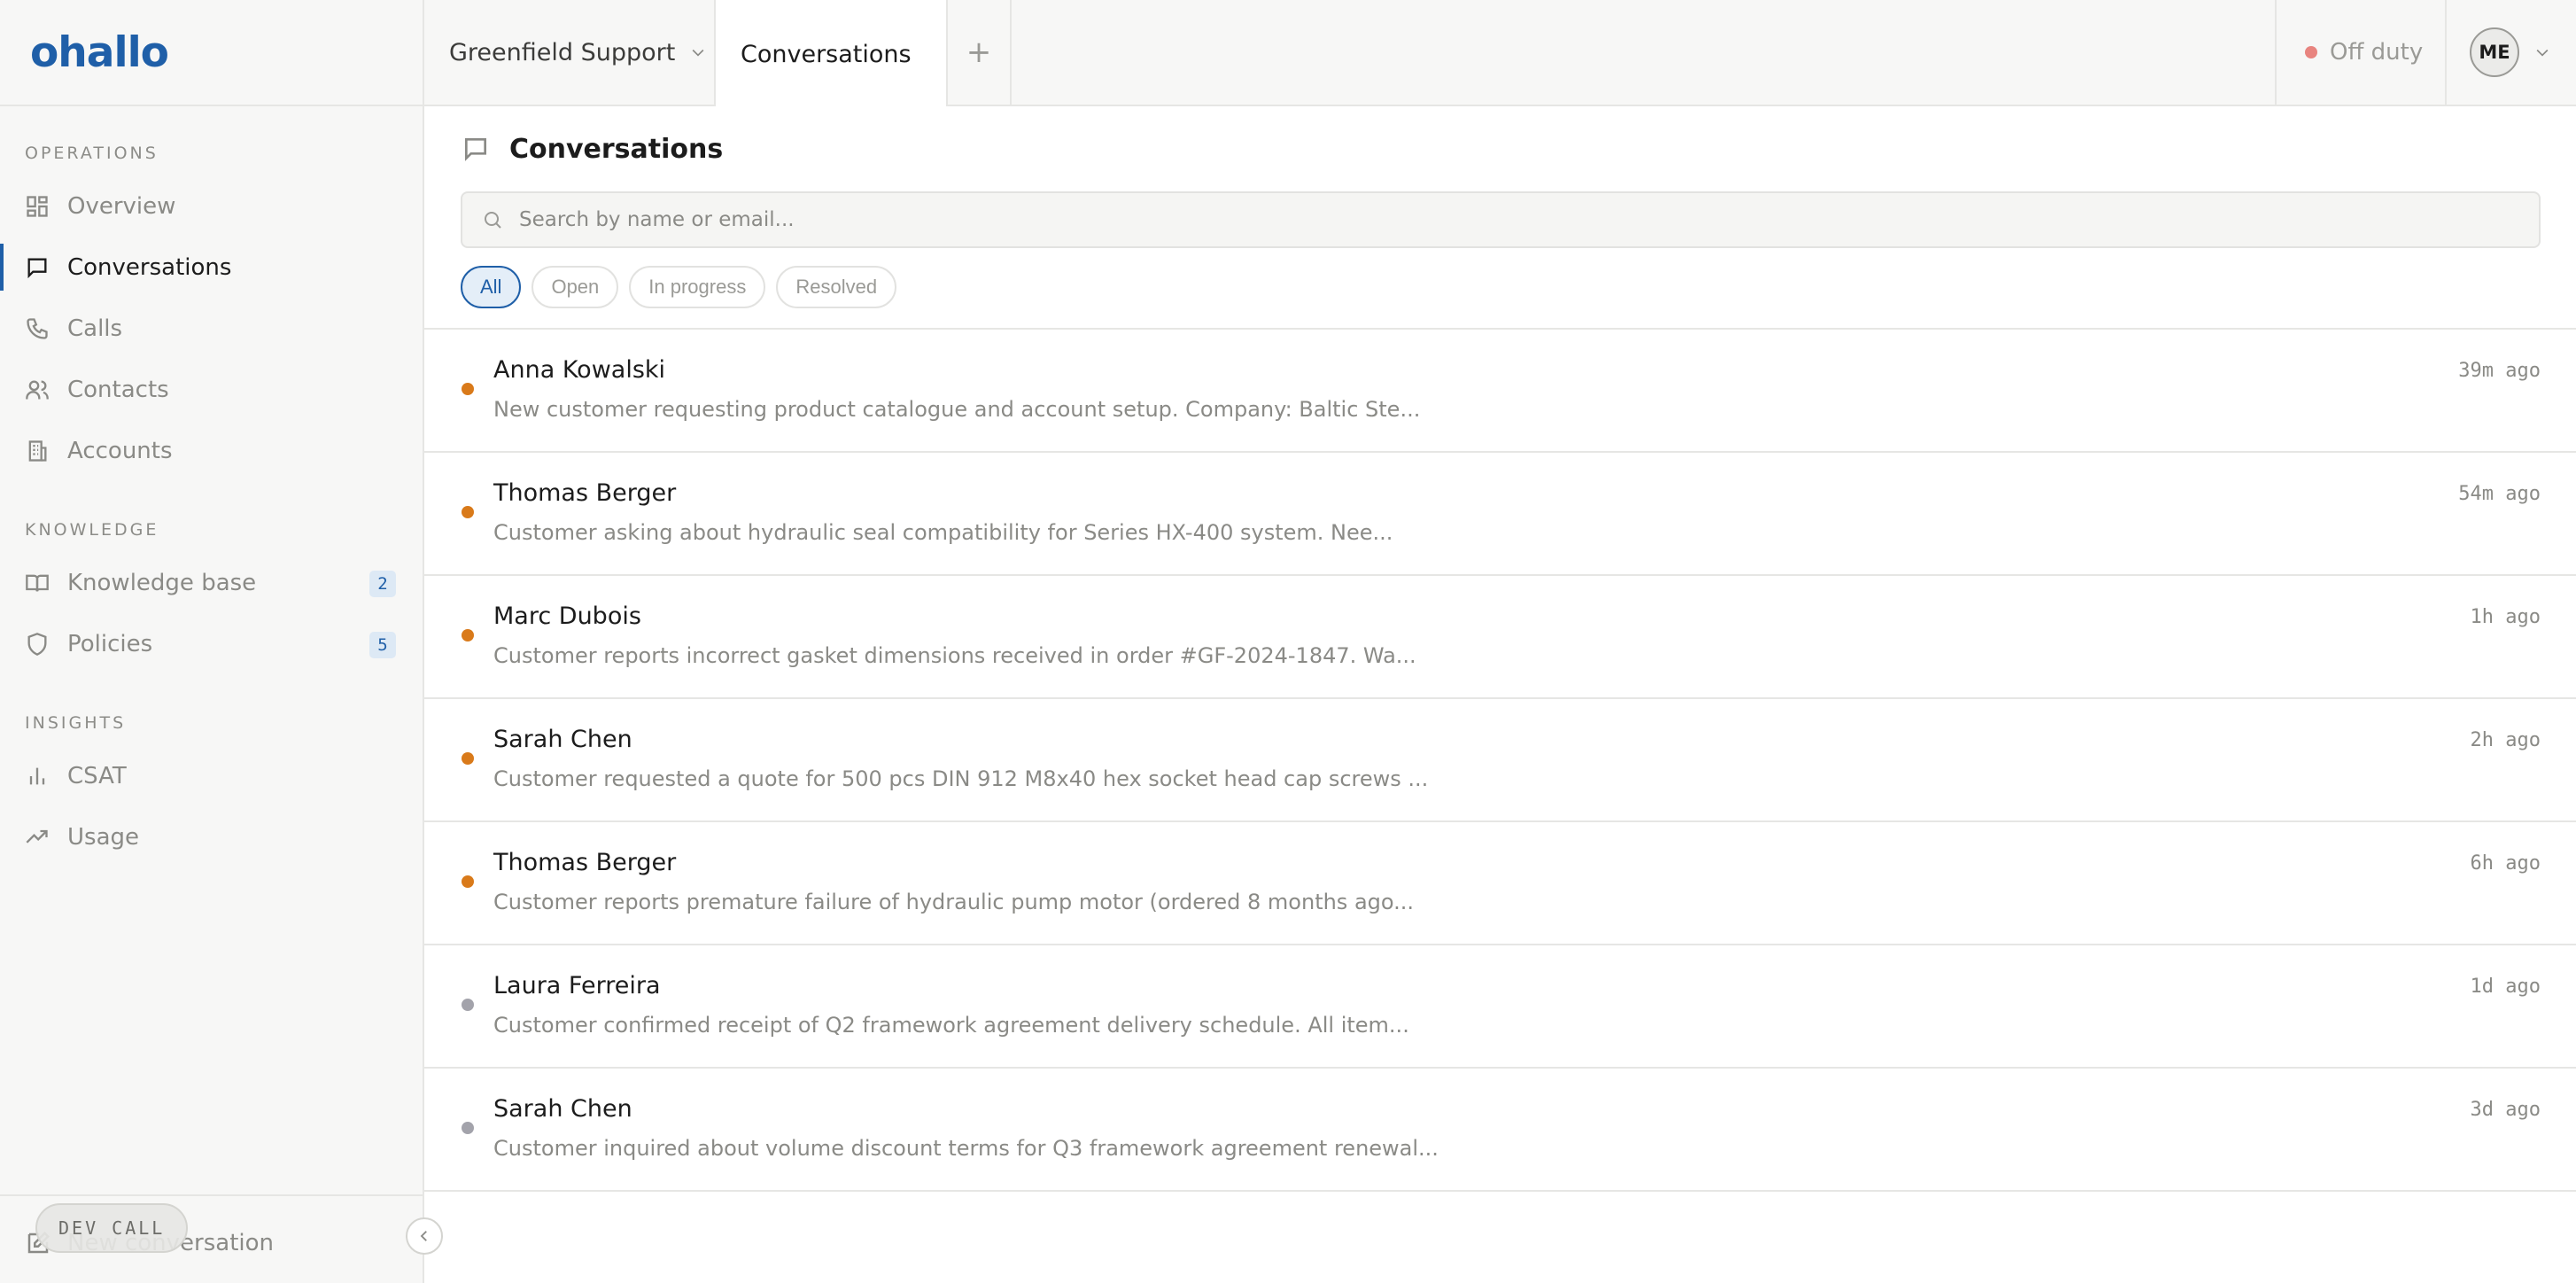 Image resolution: width=2576 pixels, height=1283 pixels. What do you see at coordinates (2505, 740) in the screenshot?
I see `timestamp: 2h ago` at bounding box center [2505, 740].